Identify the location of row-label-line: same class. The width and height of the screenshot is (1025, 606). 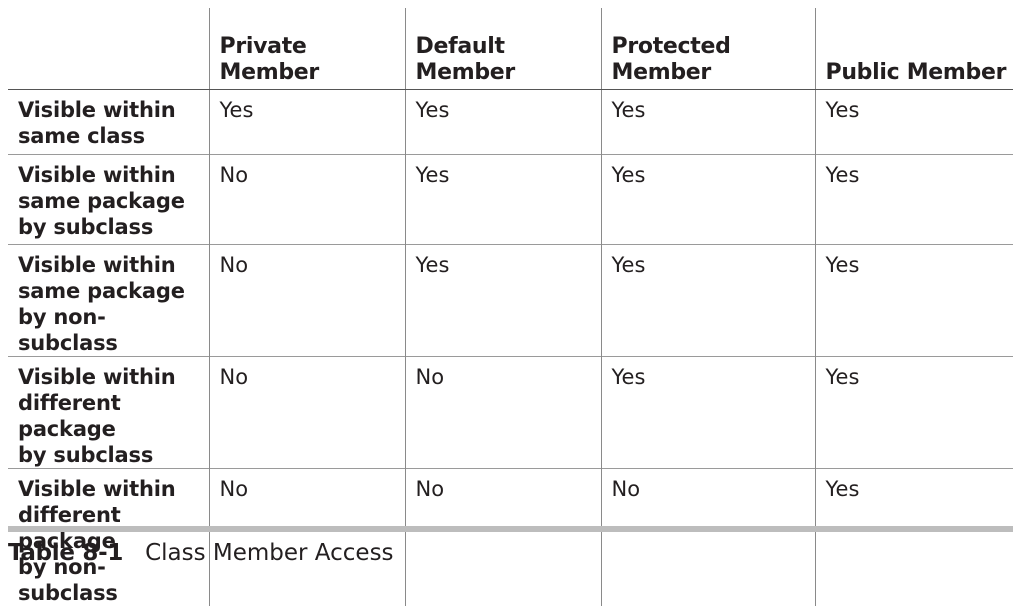
(111, 136).